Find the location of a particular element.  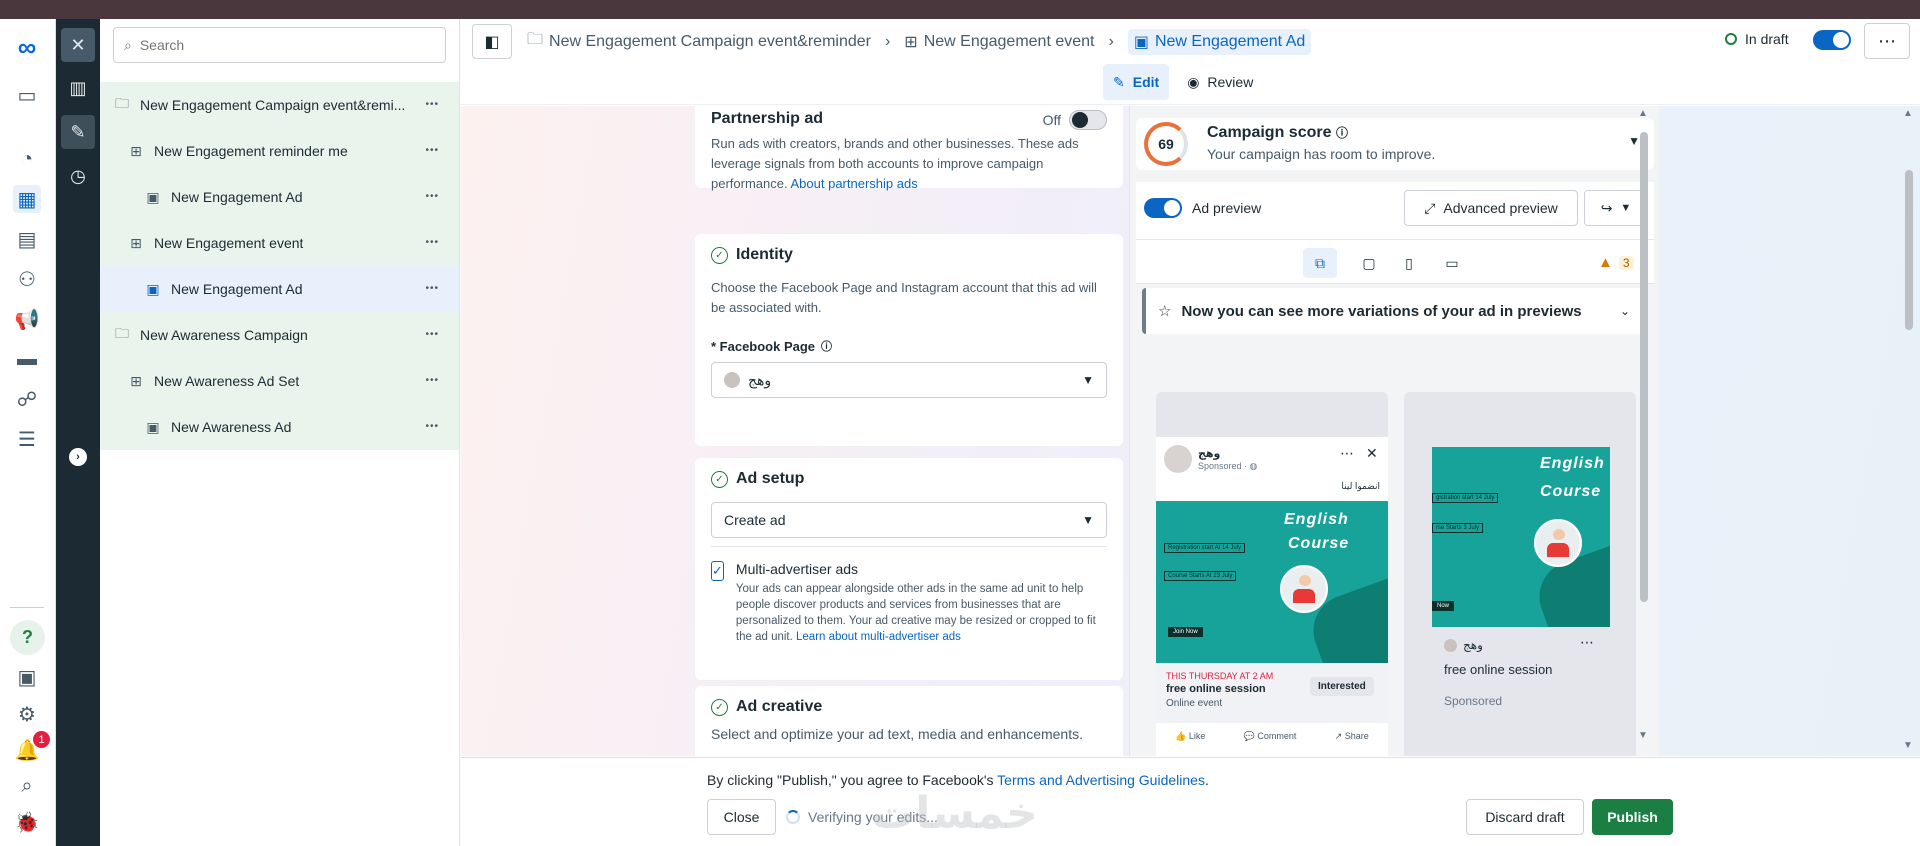

event-type: Online event is located at coordinates (1194, 703).